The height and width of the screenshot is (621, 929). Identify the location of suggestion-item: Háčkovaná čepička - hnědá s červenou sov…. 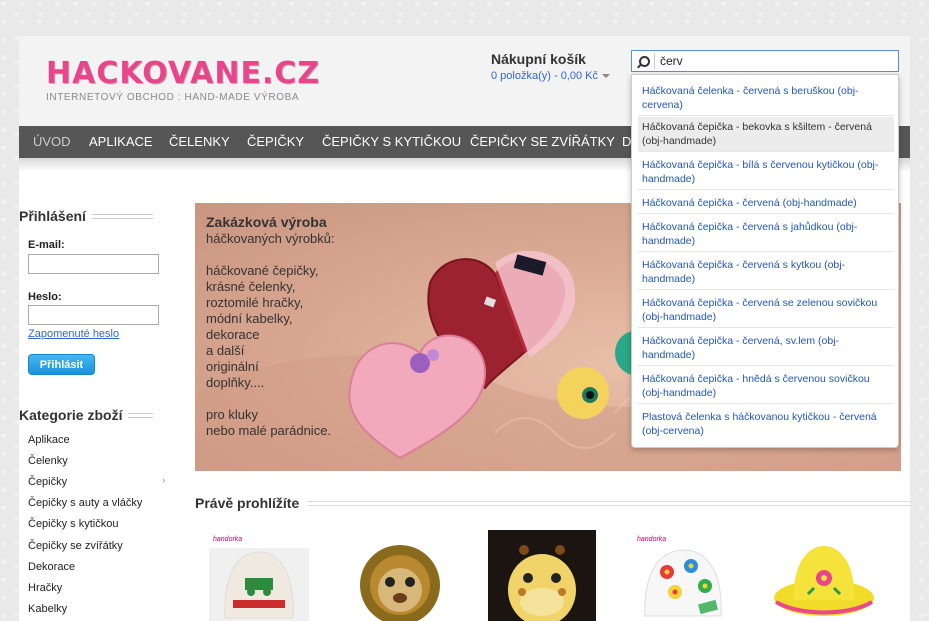
(766, 386).